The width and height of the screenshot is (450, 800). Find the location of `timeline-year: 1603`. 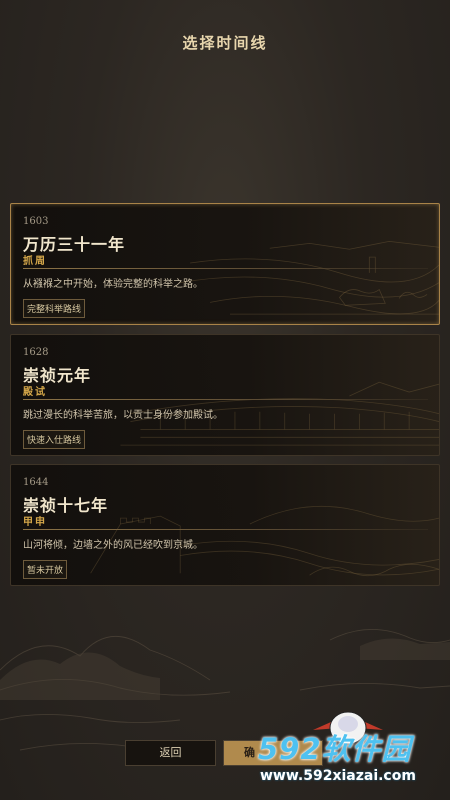

timeline-year: 1603 is located at coordinates (36, 221).